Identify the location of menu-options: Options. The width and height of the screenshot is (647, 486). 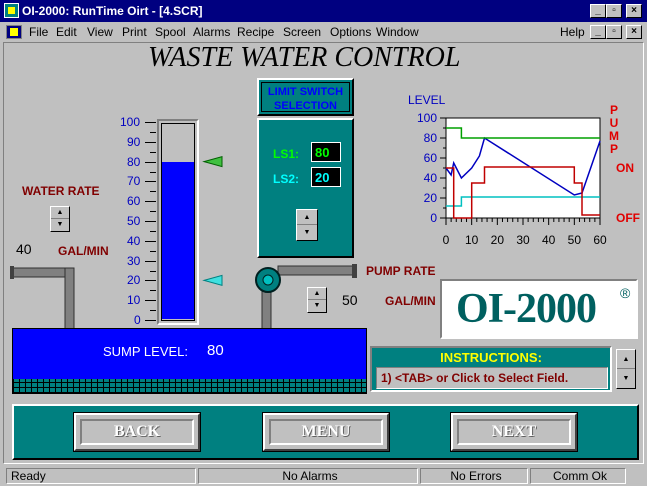
(350, 32).